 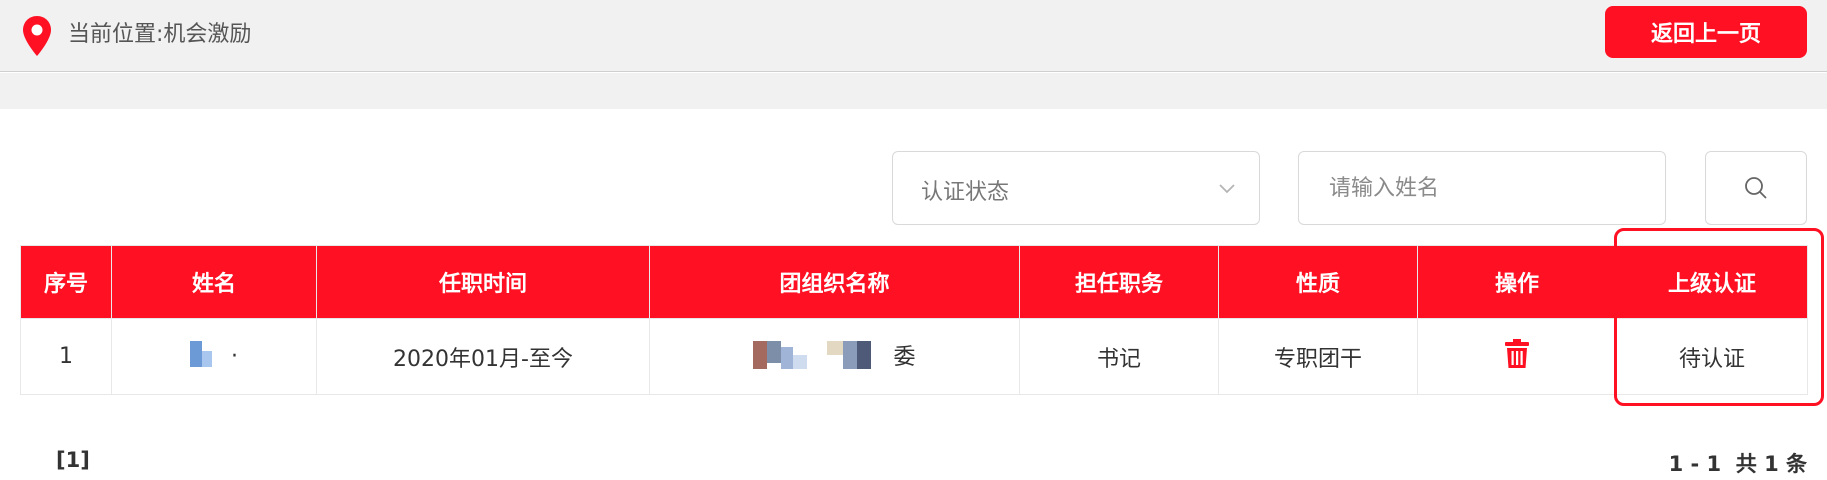 I want to click on column-header-nature: 性质, so click(x=1318, y=282).